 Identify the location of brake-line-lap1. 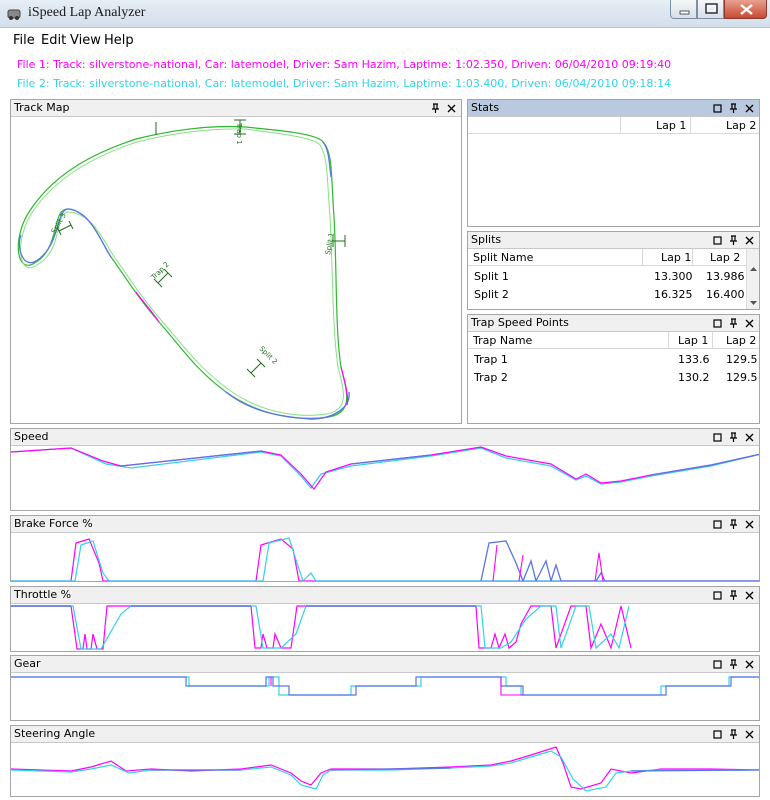
(385, 559).